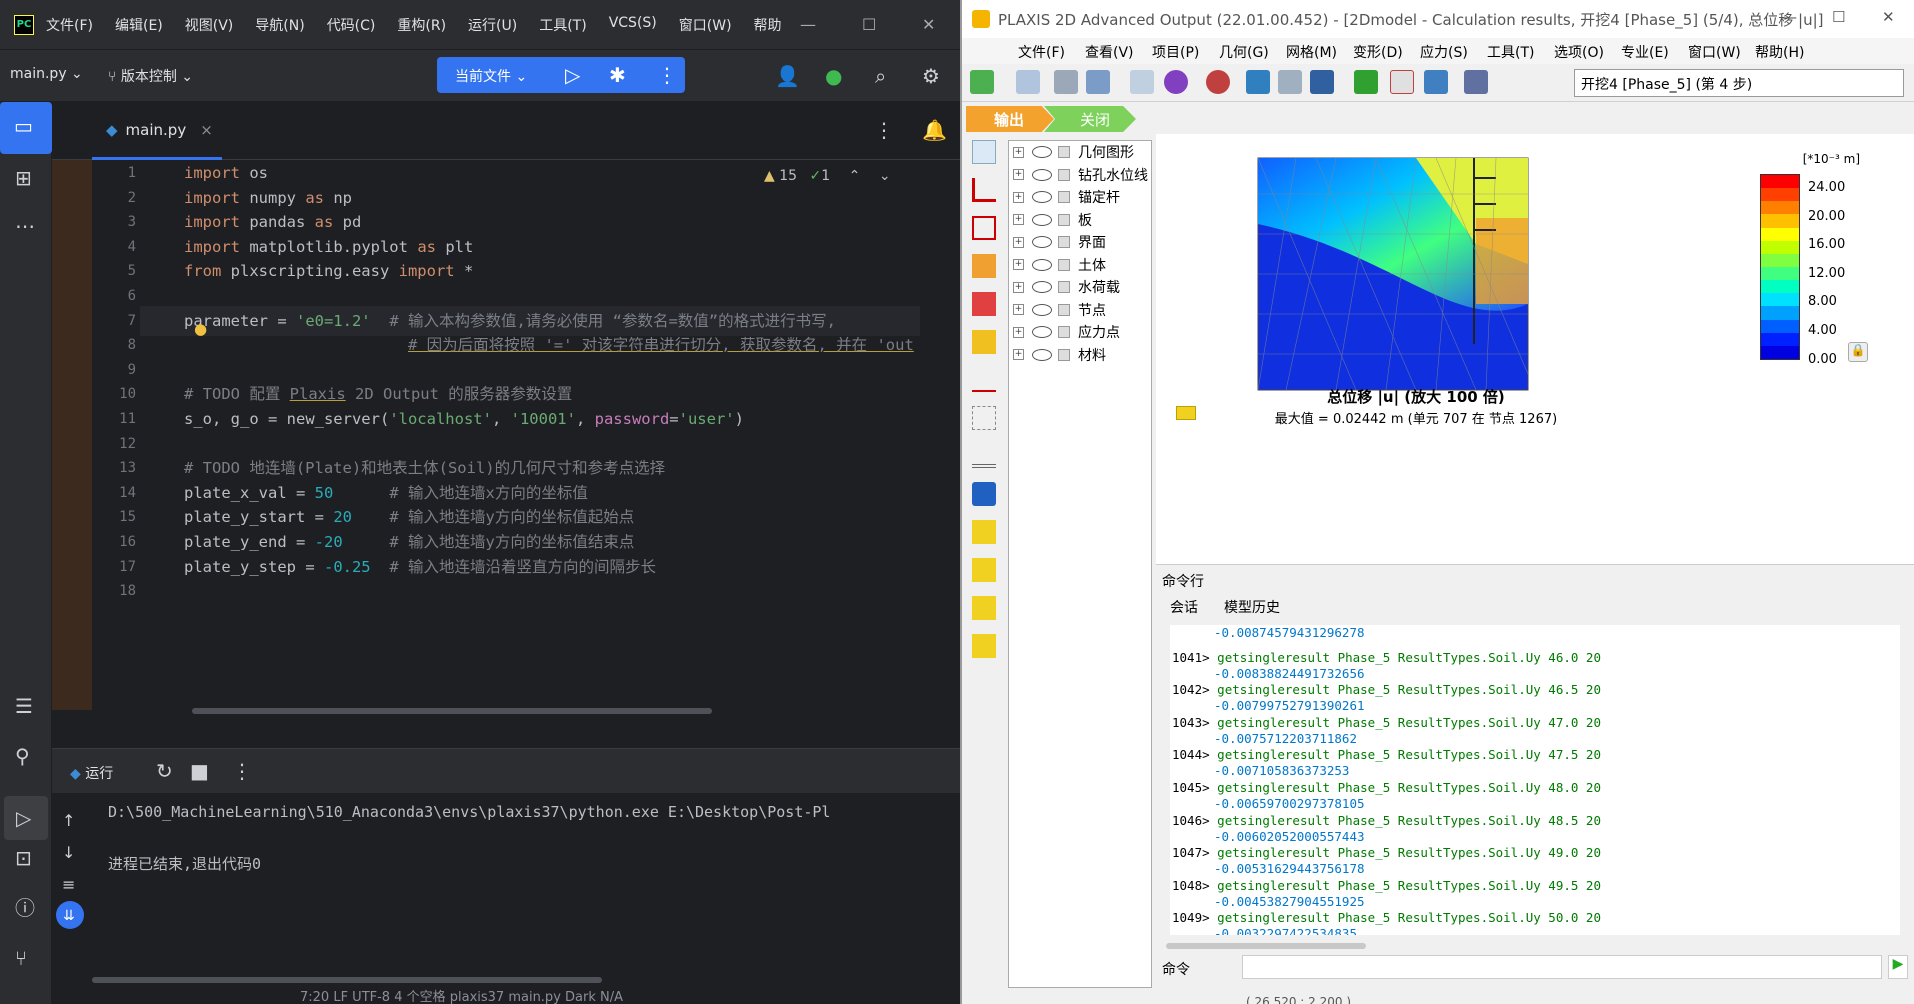  What do you see at coordinates (68, 821) in the screenshot?
I see `scroll-up-icon: ↑` at bounding box center [68, 821].